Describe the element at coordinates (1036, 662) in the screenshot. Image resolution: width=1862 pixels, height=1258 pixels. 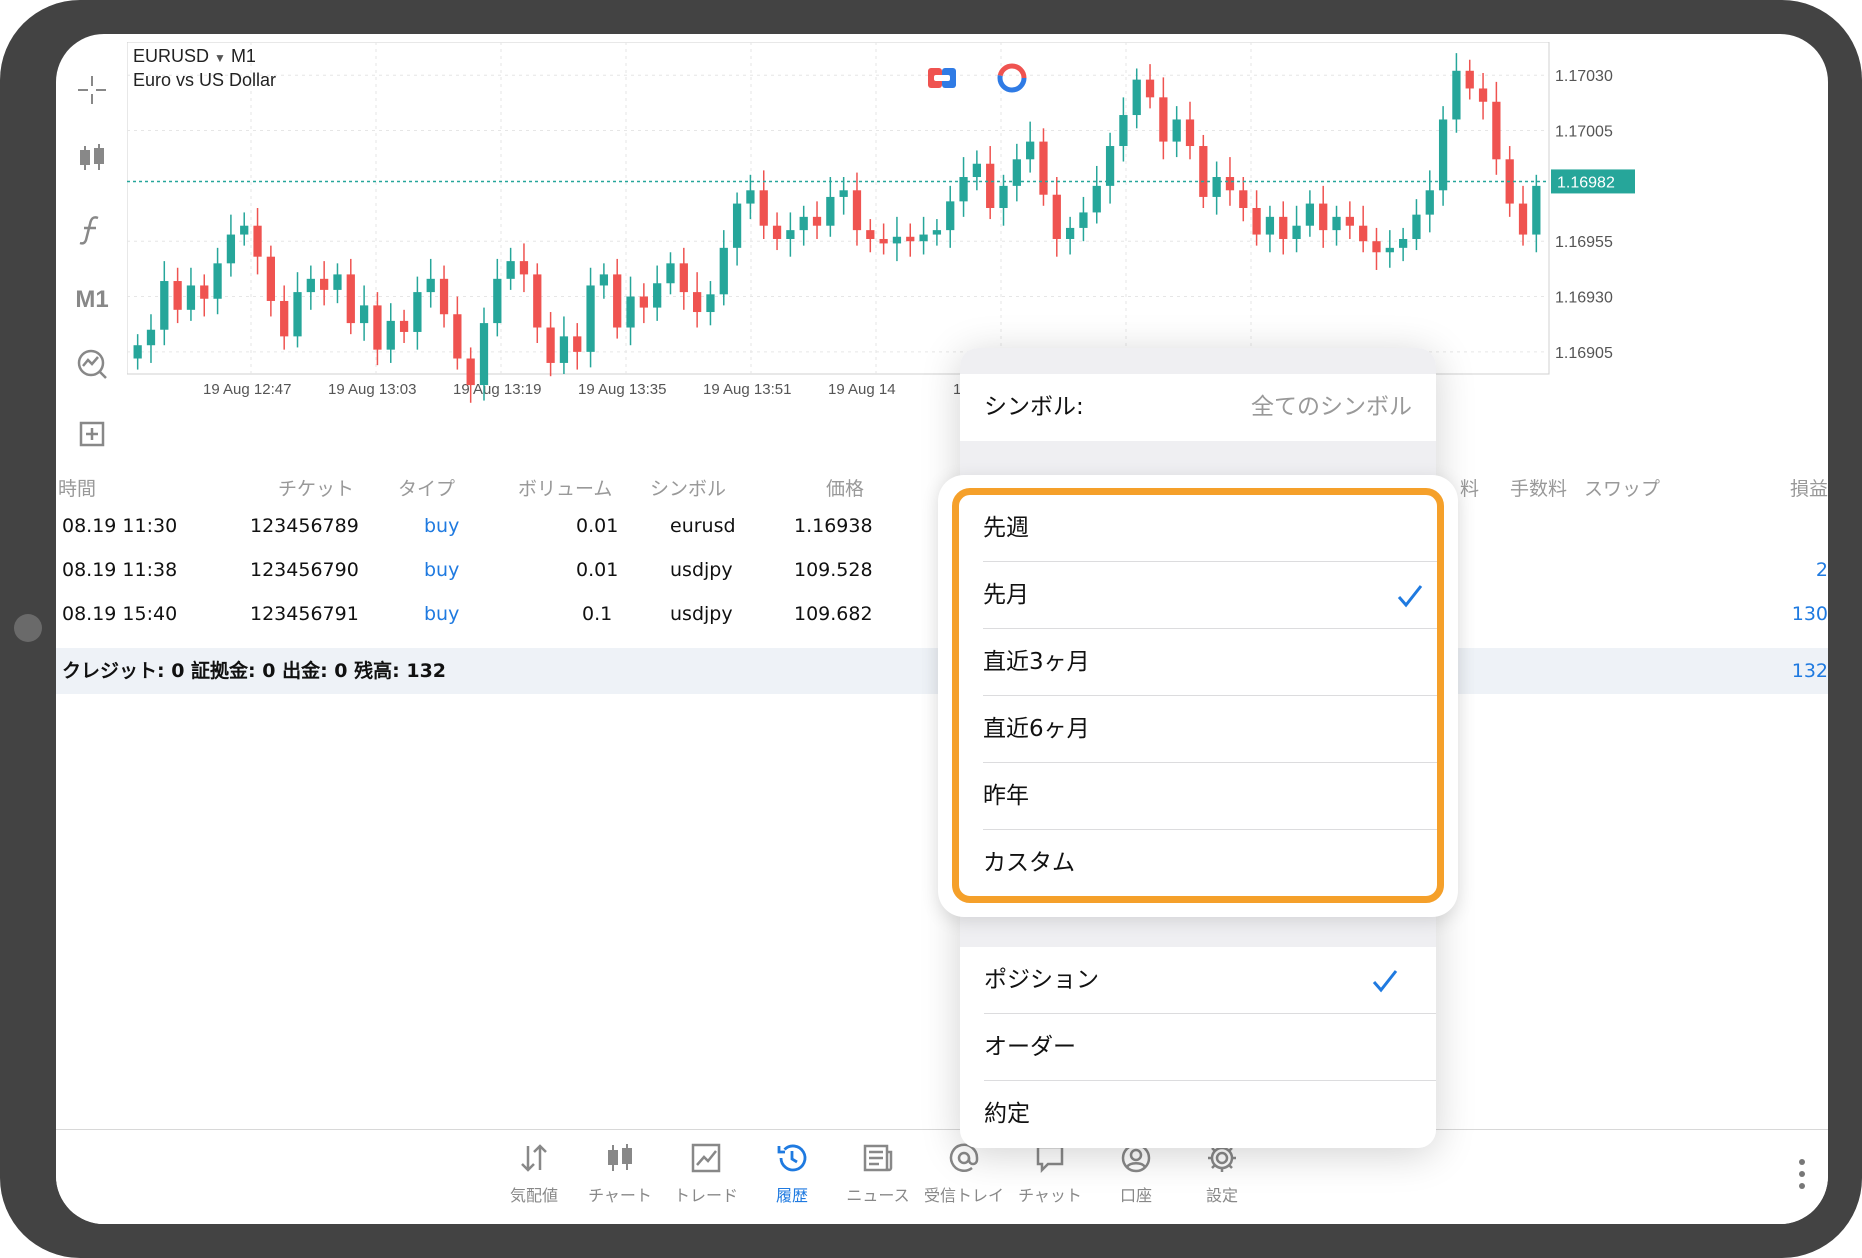
I see `period-option-label: 直近3ヶ月` at that location.